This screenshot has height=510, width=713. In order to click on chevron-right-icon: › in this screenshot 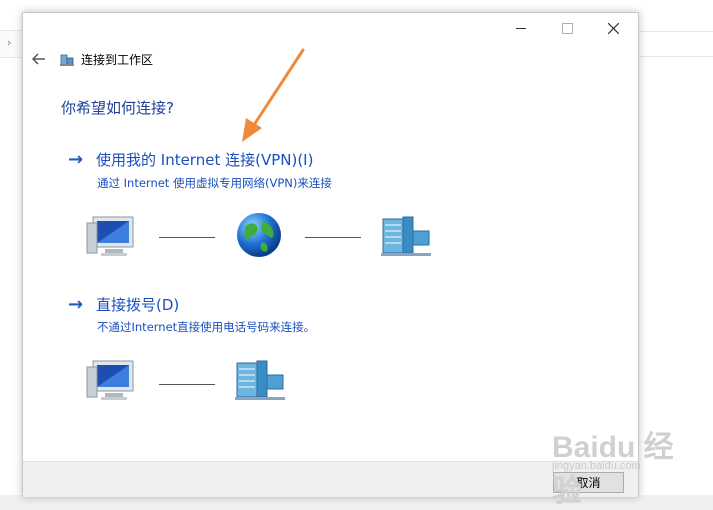, I will do `click(9, 42)`.